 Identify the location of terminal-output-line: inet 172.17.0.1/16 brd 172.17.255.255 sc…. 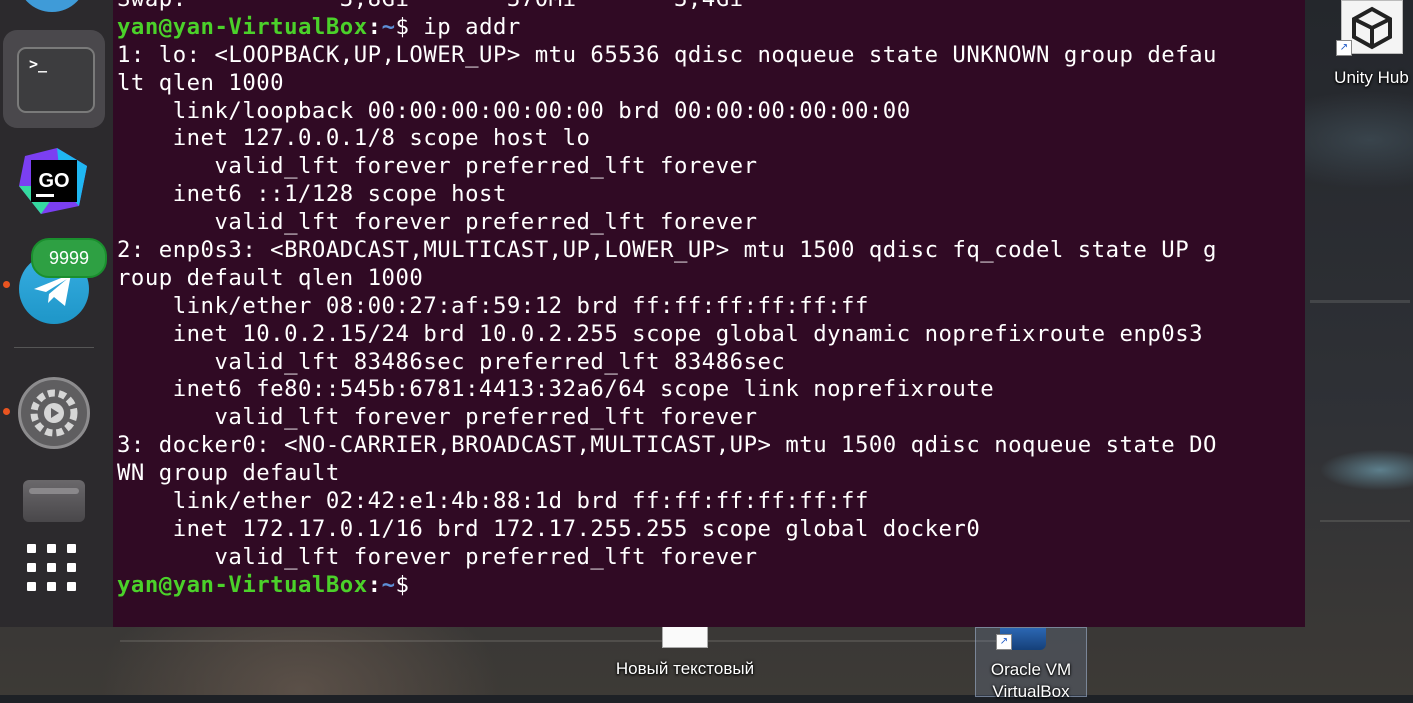
(667, 530).